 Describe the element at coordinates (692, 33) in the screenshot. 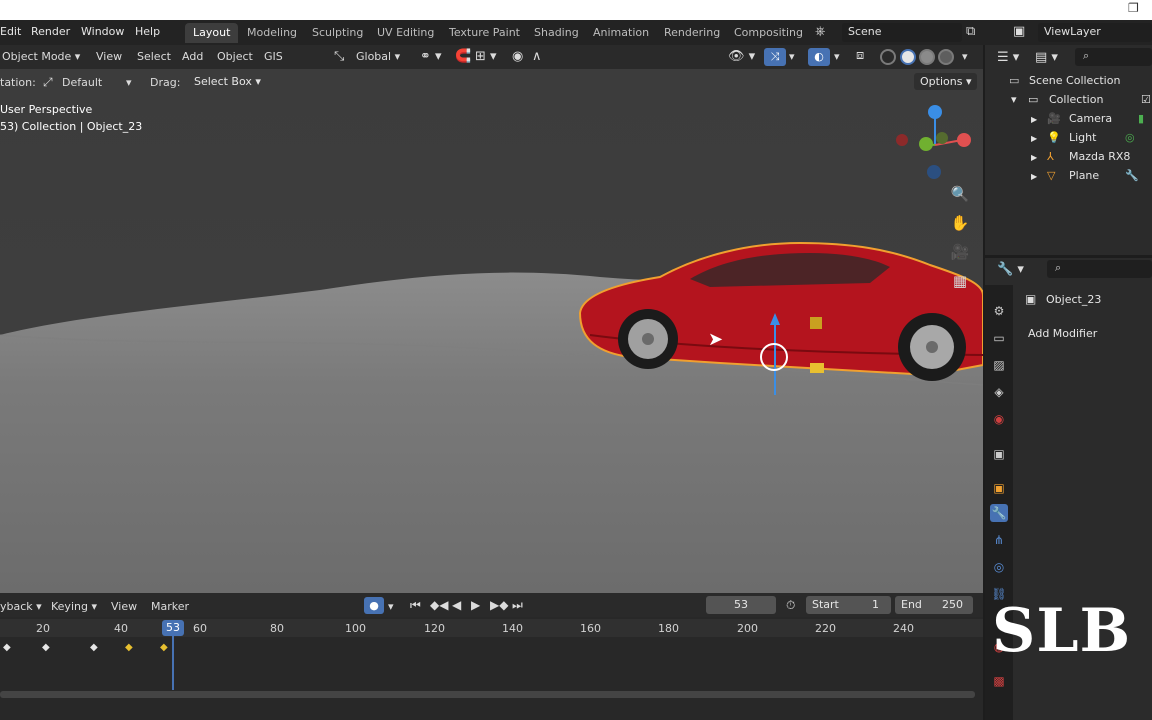

I see `tab-rendering: Rendering` at that location.